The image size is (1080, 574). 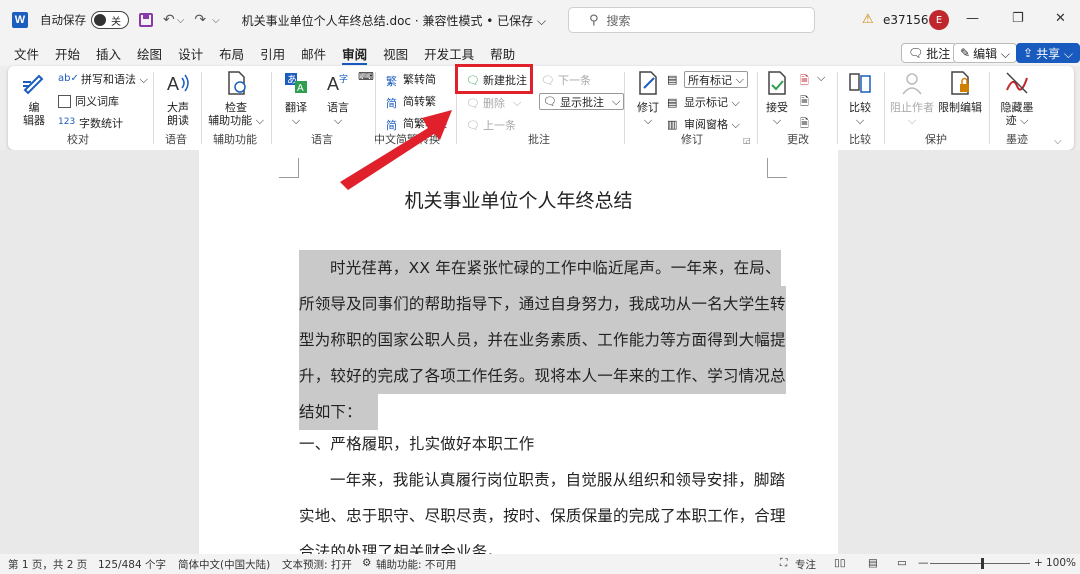 What do you see at coordinates (417, 444) in the screenshot?
I see `section-heading: 一、严格履职，扎实做好本职工作` at bounding box center [417, 444].